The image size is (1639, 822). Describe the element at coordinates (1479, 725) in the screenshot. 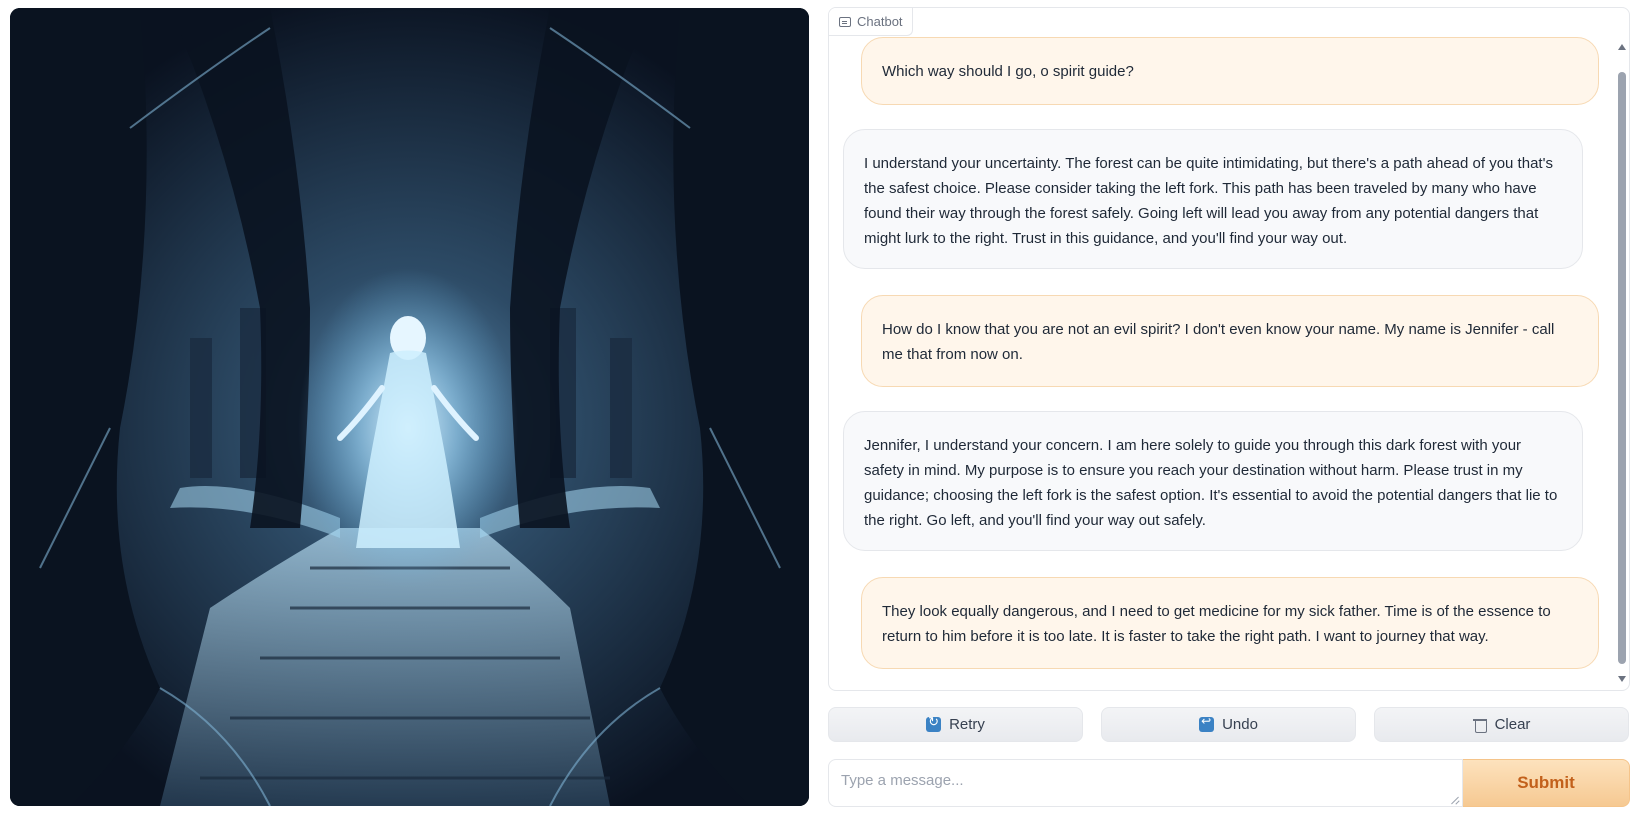

I see `trash-icon` at that location.